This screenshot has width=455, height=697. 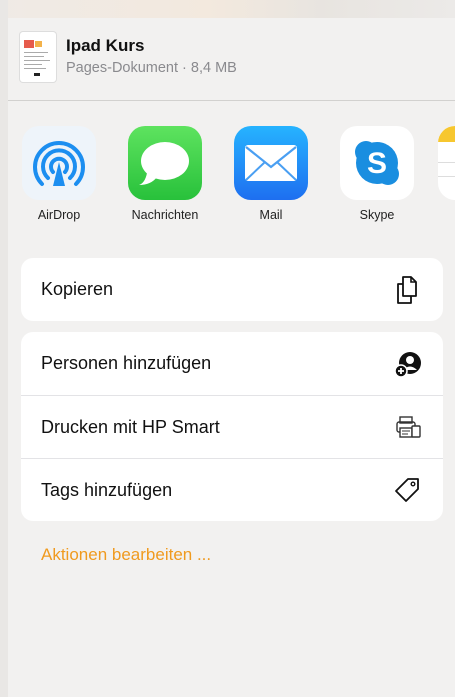 I want to click on skype-icon: S, so click(x=377, y=163).